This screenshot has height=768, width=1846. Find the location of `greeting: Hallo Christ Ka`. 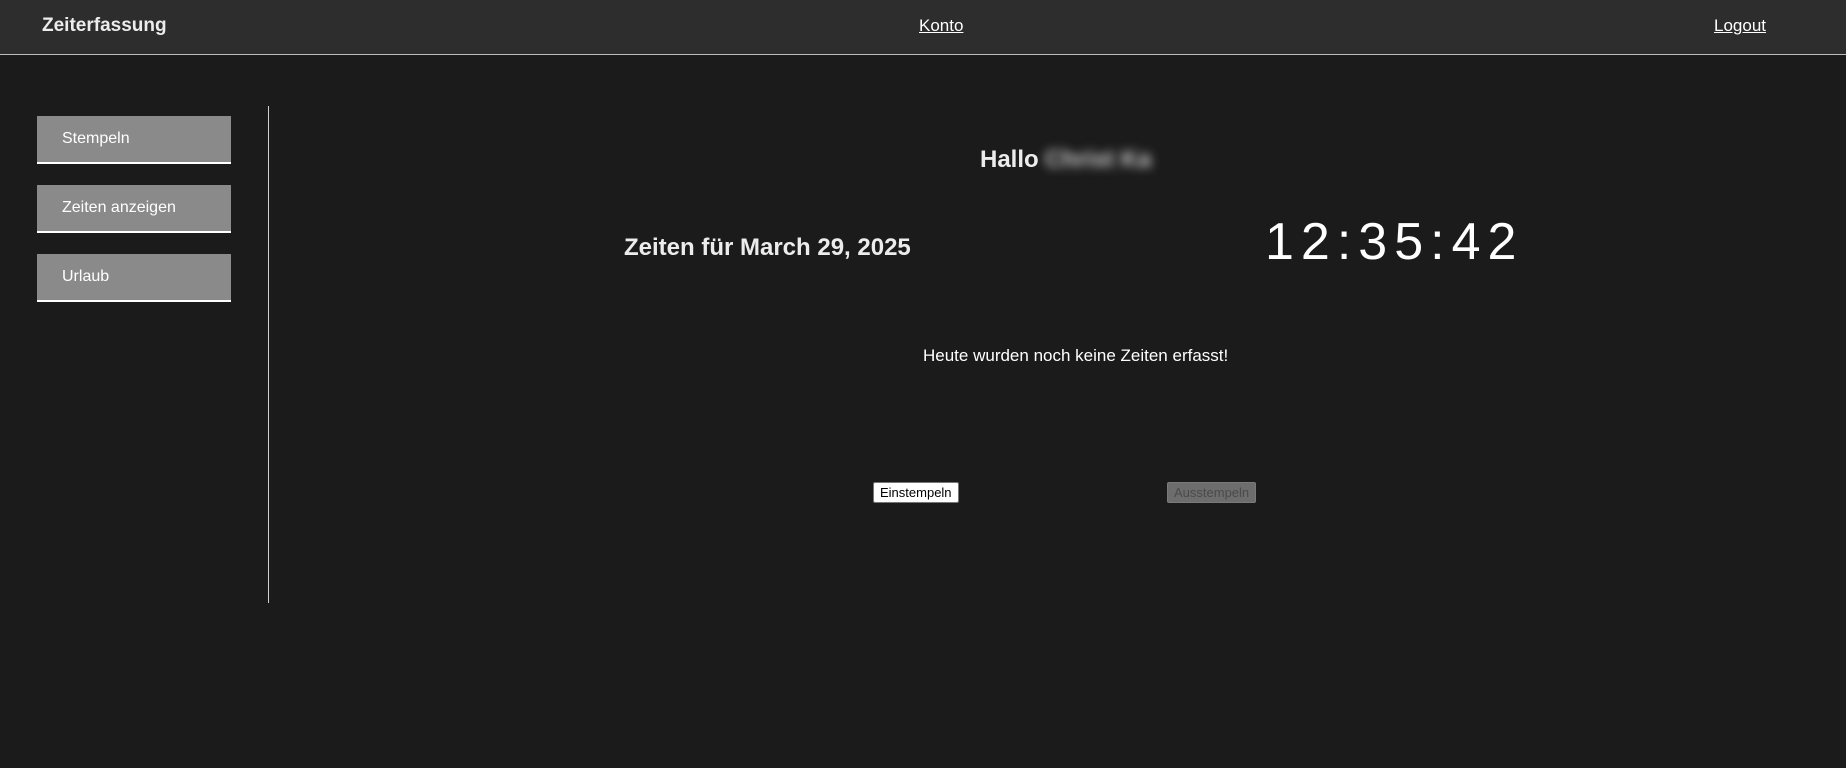

greeting: Hallo Christ Ka is located at coordinates (1065, 160).